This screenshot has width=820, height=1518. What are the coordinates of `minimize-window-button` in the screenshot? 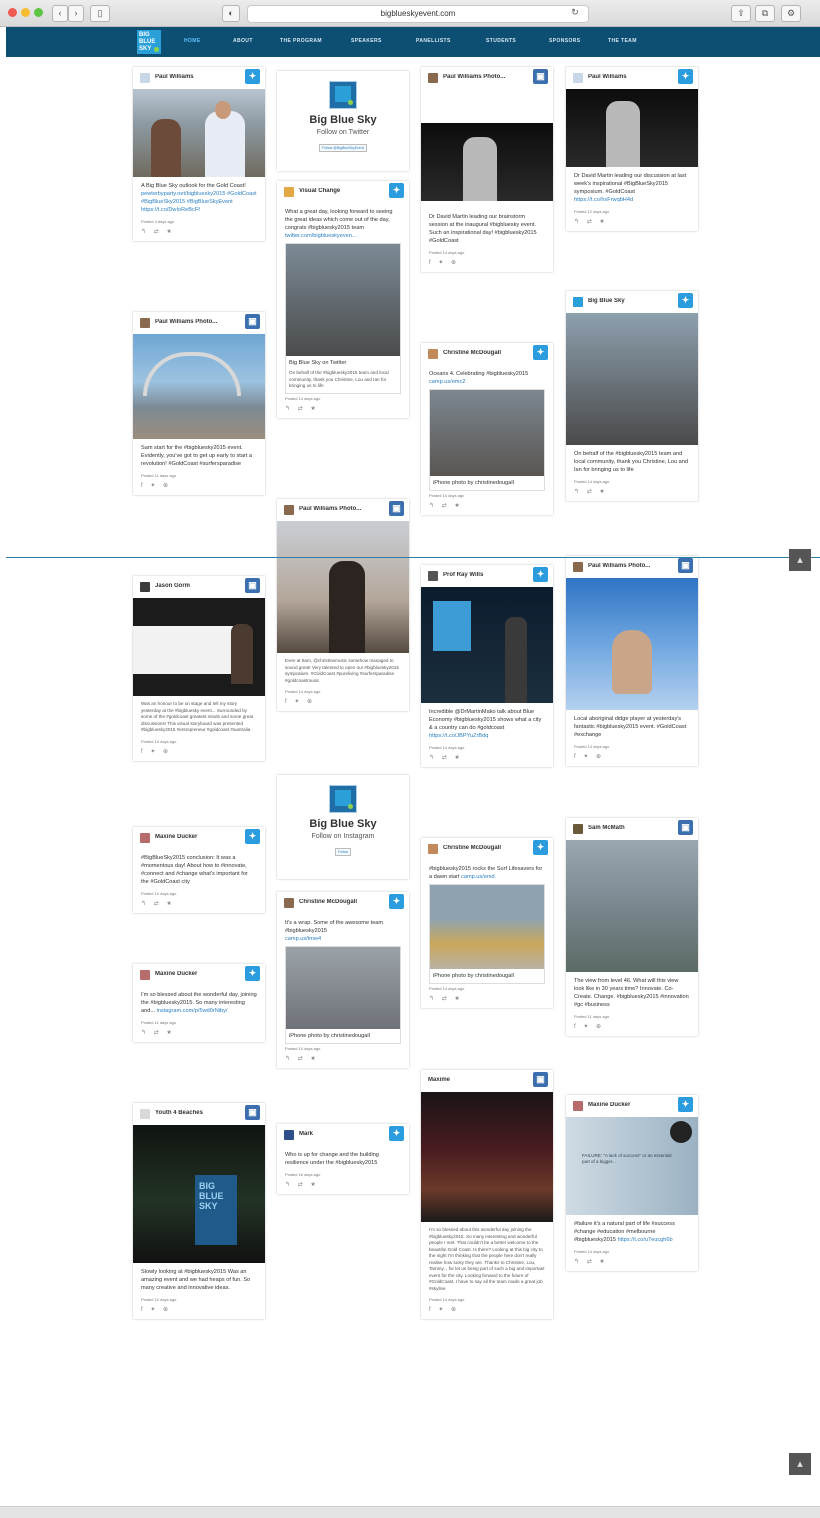 It's located at (25, 12).